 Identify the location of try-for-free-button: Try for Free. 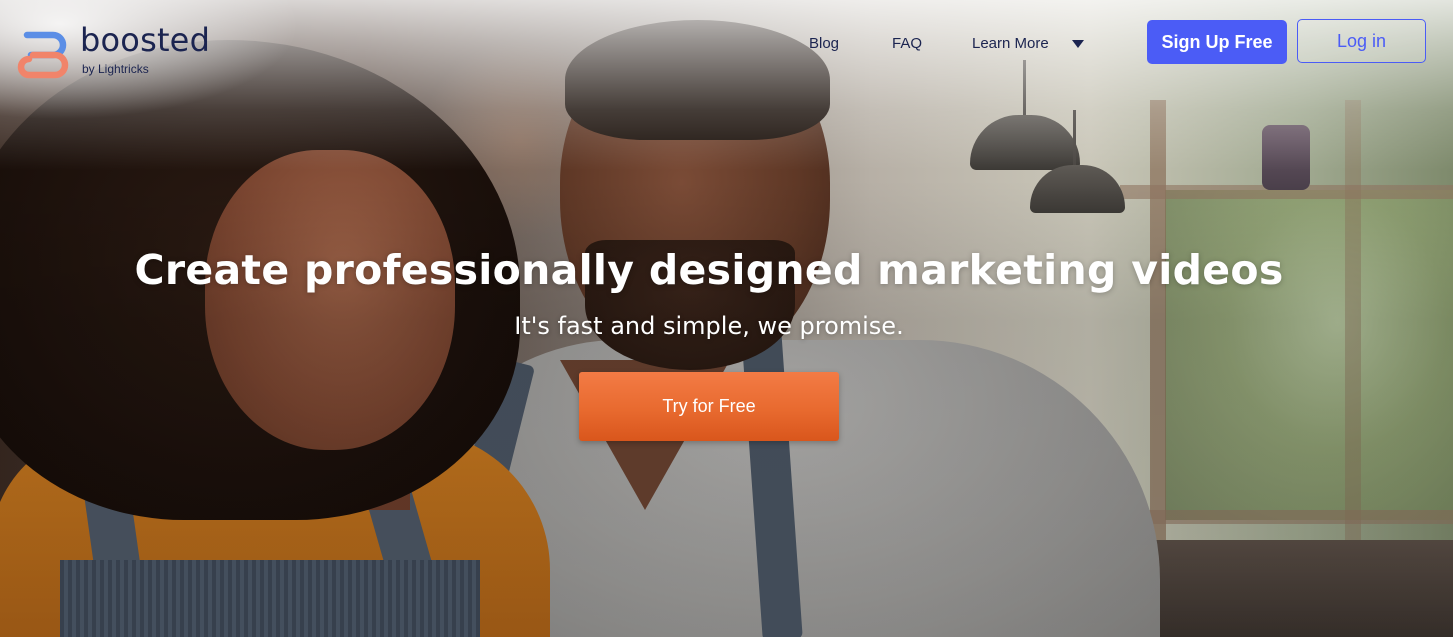
(709, 406).